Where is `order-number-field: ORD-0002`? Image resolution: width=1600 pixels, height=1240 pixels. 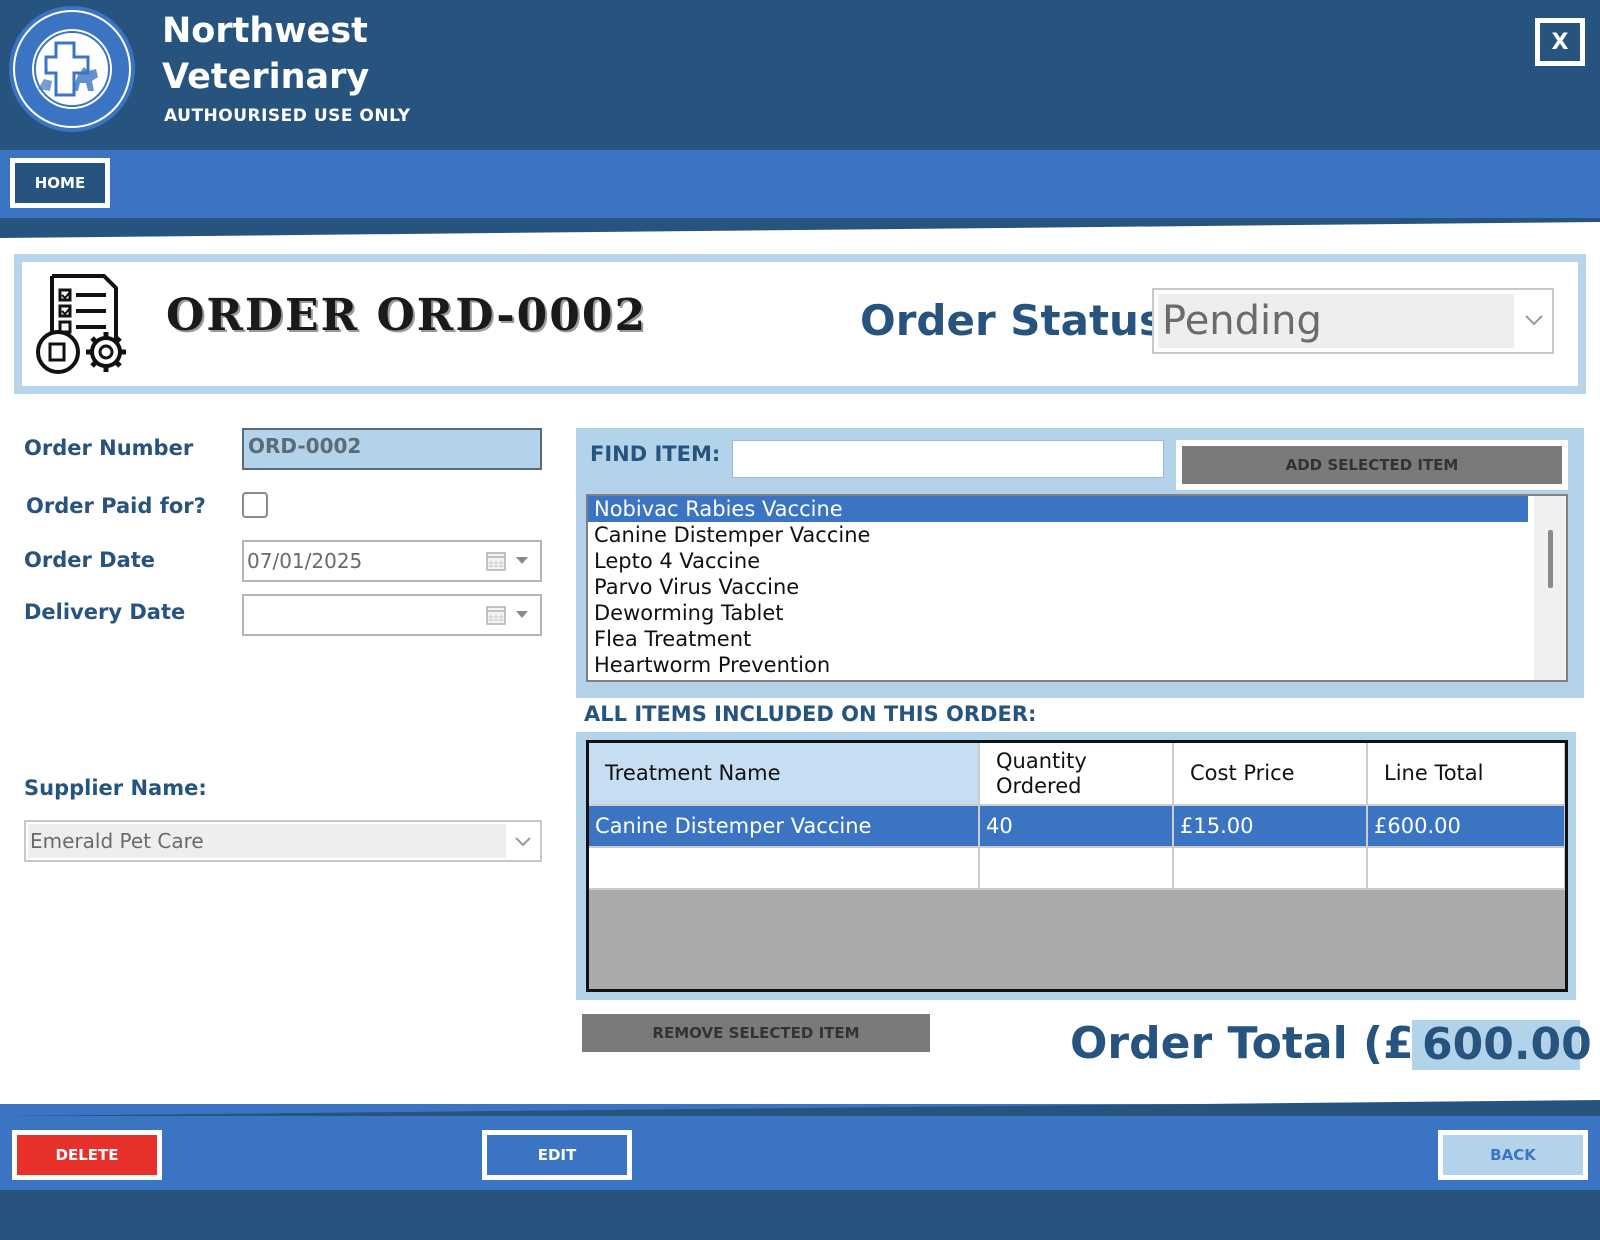 order-number-field: ORD-0002 is located at coordinates (392, 449).